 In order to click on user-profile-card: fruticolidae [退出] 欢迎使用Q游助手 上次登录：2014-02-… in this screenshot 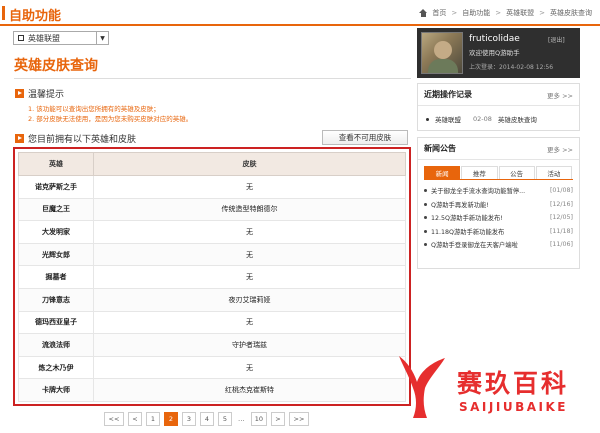, I will do `click(498, 53)`.